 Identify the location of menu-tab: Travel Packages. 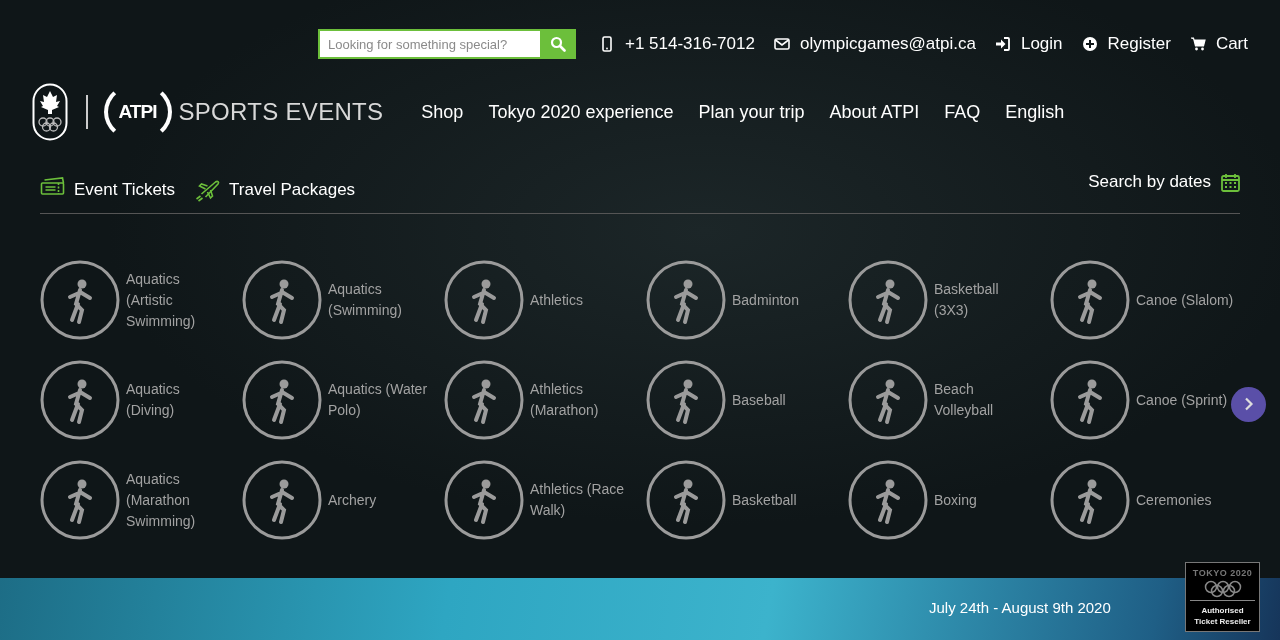
(275, 189).